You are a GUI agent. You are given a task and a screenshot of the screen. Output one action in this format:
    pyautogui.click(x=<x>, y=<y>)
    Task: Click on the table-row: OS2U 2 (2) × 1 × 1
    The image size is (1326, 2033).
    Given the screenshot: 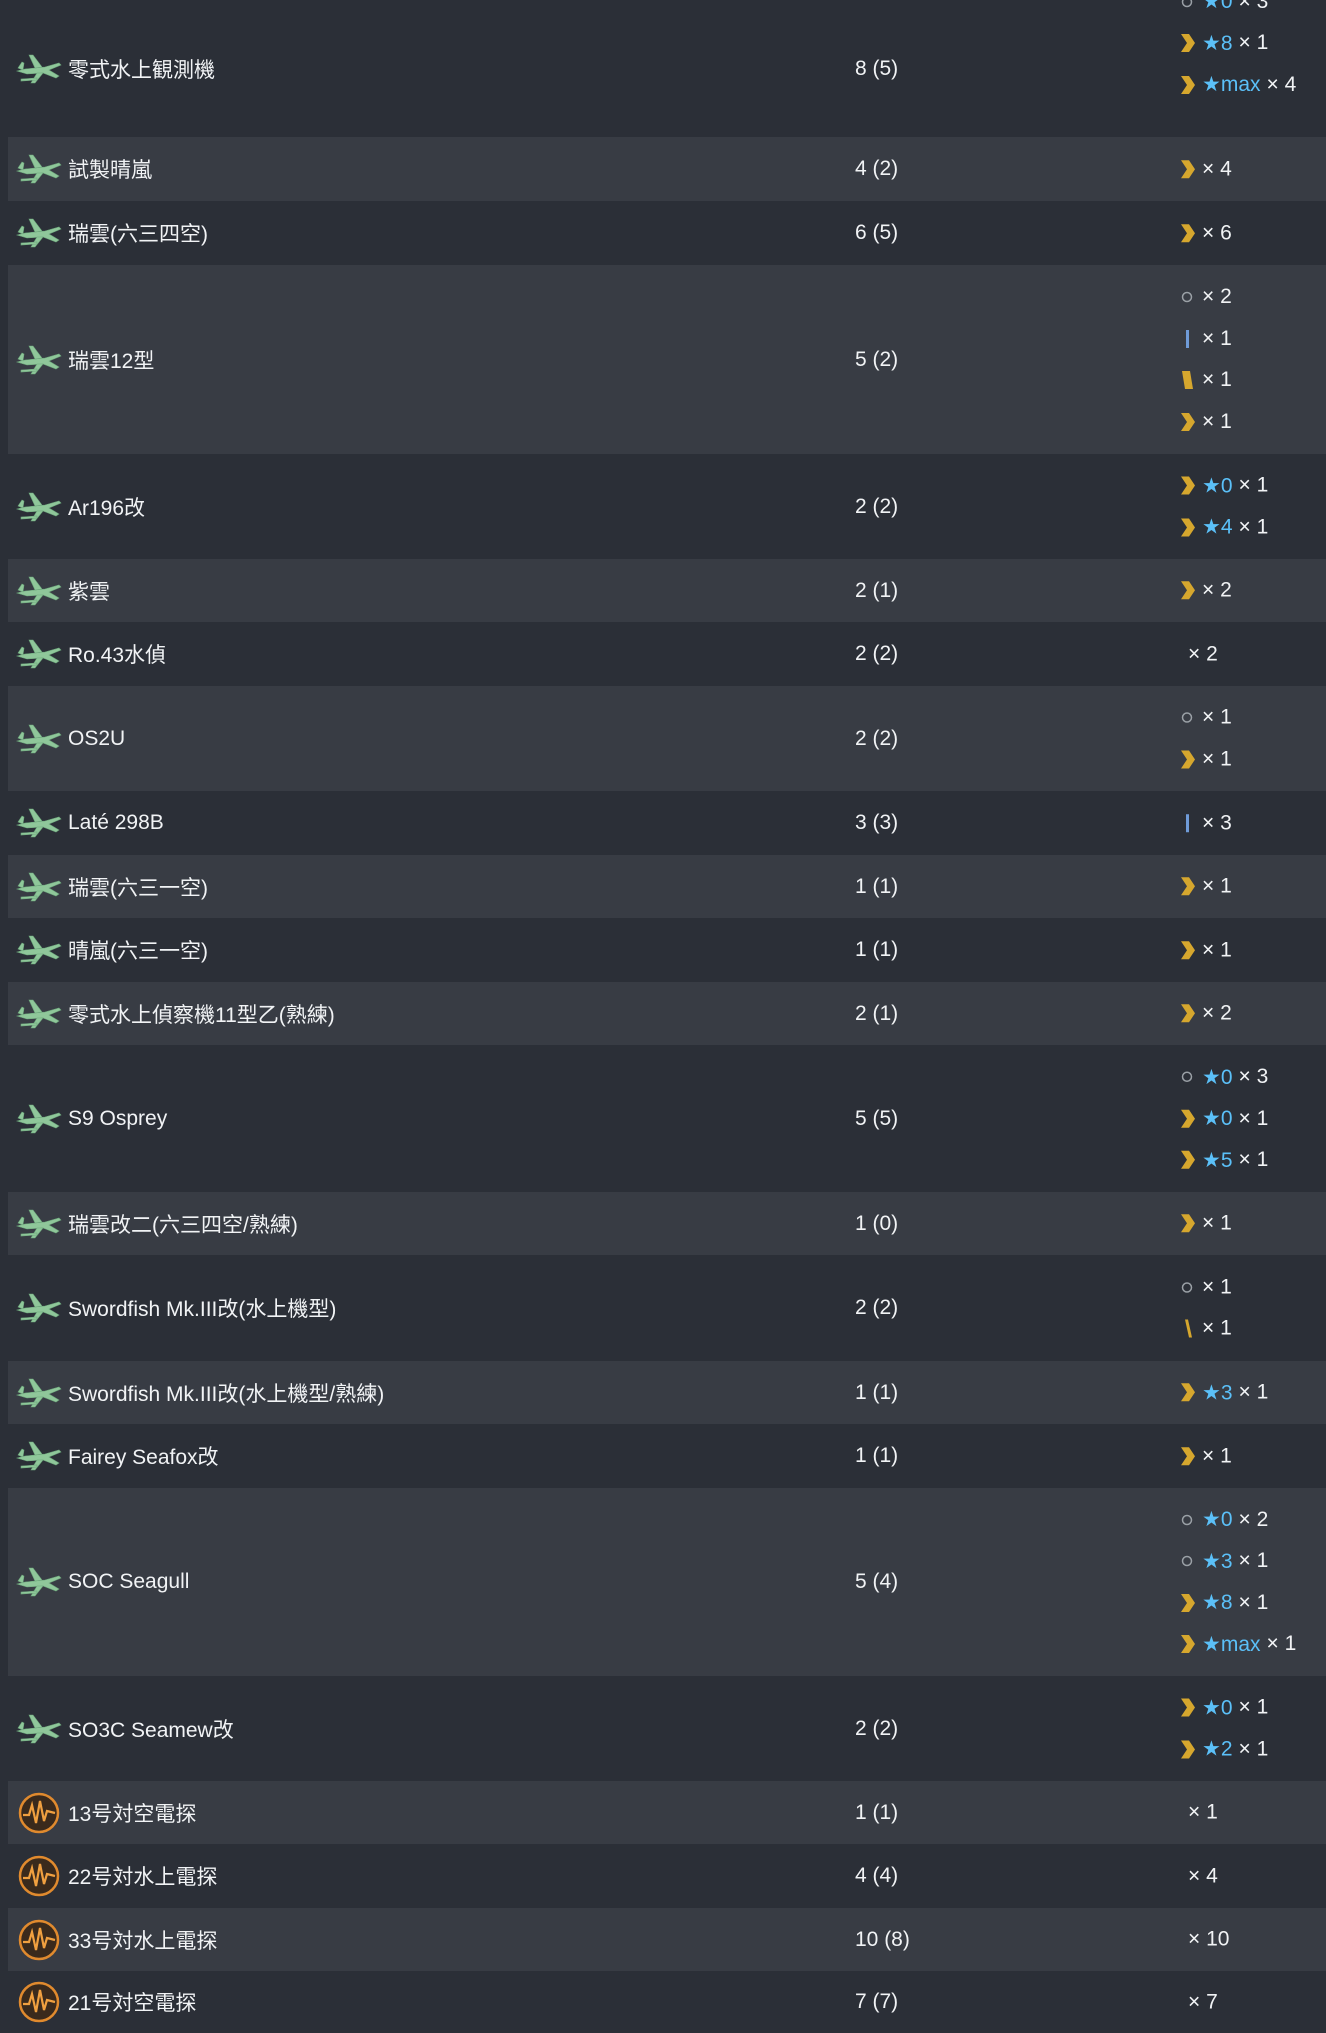 What is the action you would take?
    pyautogui.click(x=667, y=738)
    